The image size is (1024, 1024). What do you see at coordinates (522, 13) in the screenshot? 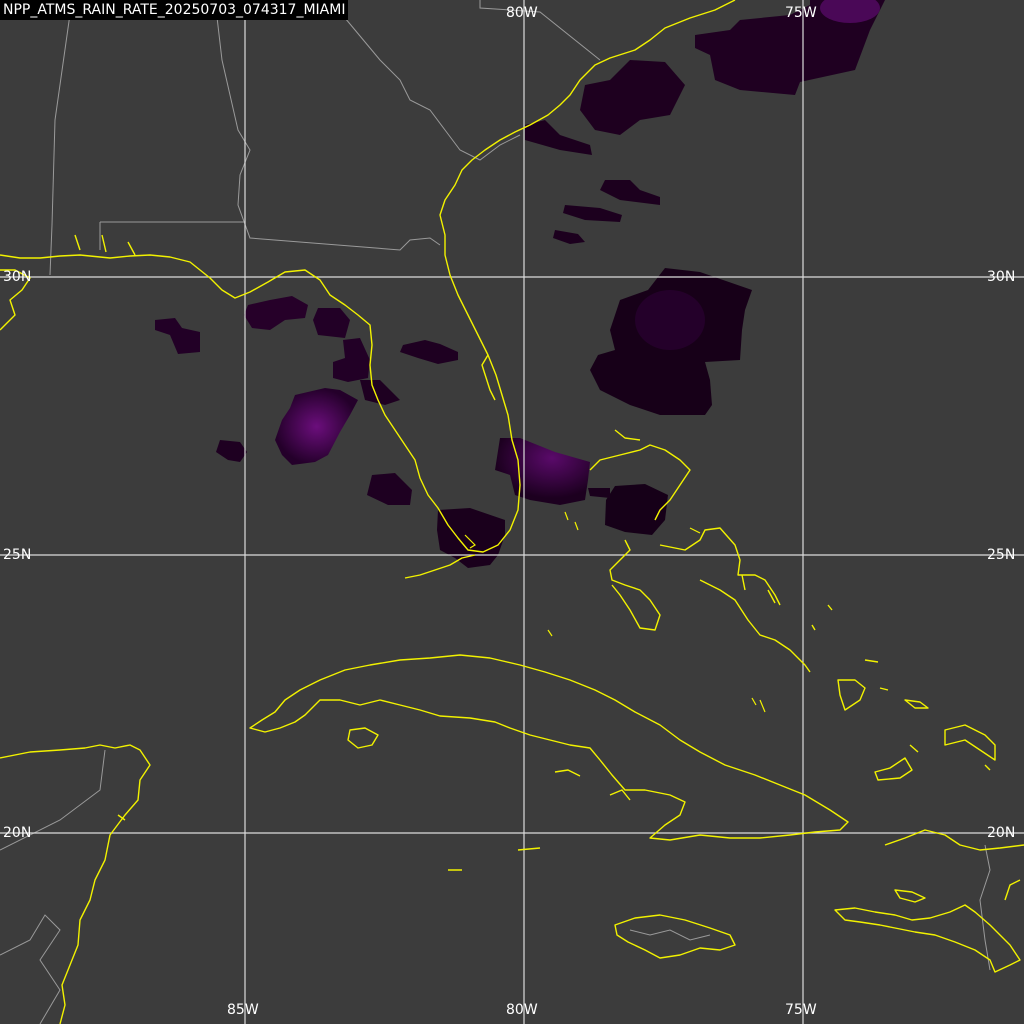
I see `lon-label-80w-top: 80W` at bounding box center [522, 13].